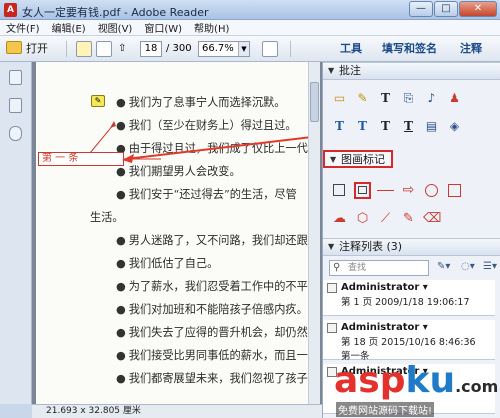  I want to click on menu-view: 视图(V), so click(115, 27).